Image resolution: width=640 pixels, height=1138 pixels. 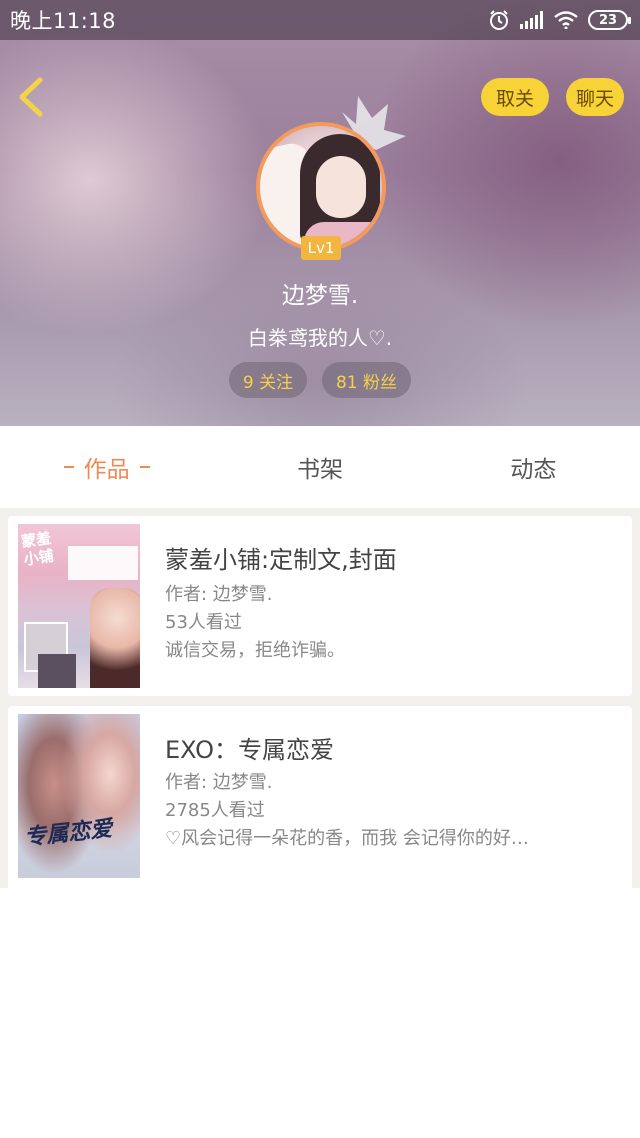 What do you see at coordinates (215, 810) in the screenshot?
I see `work-views: 2785人看过` at bounding box center [215, 810].